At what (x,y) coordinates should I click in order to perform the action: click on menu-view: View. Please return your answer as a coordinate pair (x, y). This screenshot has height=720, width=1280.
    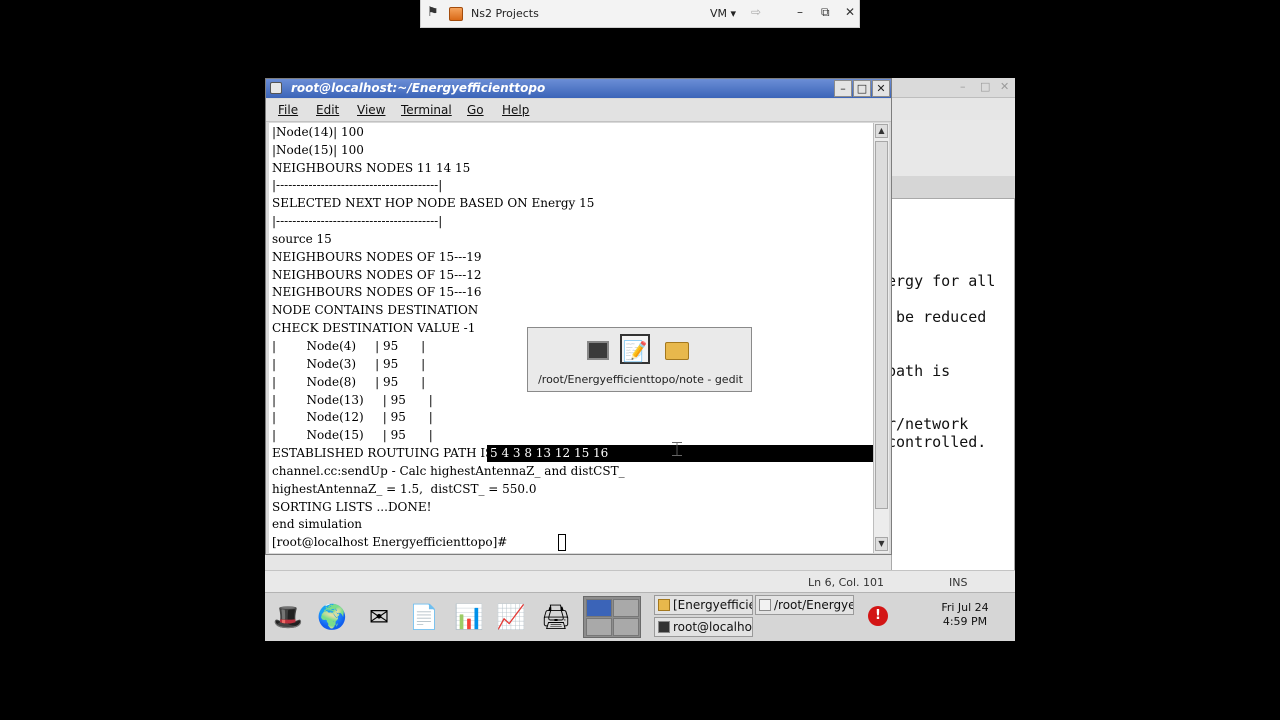
    Looking at the image, I should click on (371, 110).